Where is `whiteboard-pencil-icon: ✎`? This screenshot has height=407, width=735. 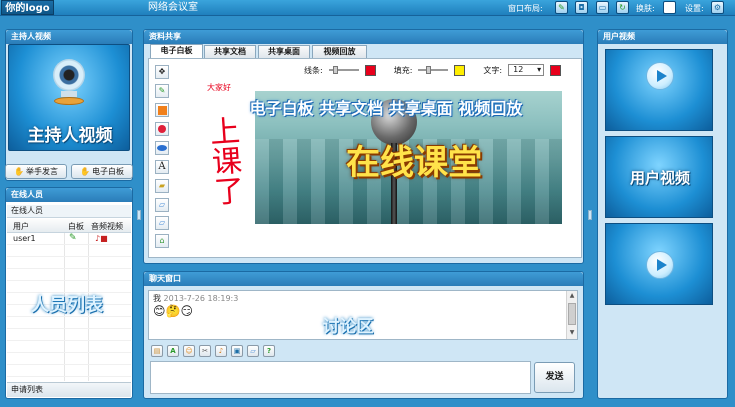 whiteboard-pencil-icon: ✎ is located at coordinates (73, 238).